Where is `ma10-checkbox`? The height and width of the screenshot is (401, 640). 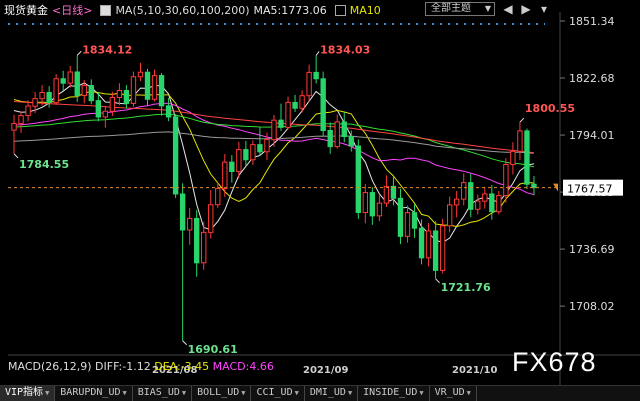
ma10-checkbox is located at coordinates (340, 10).